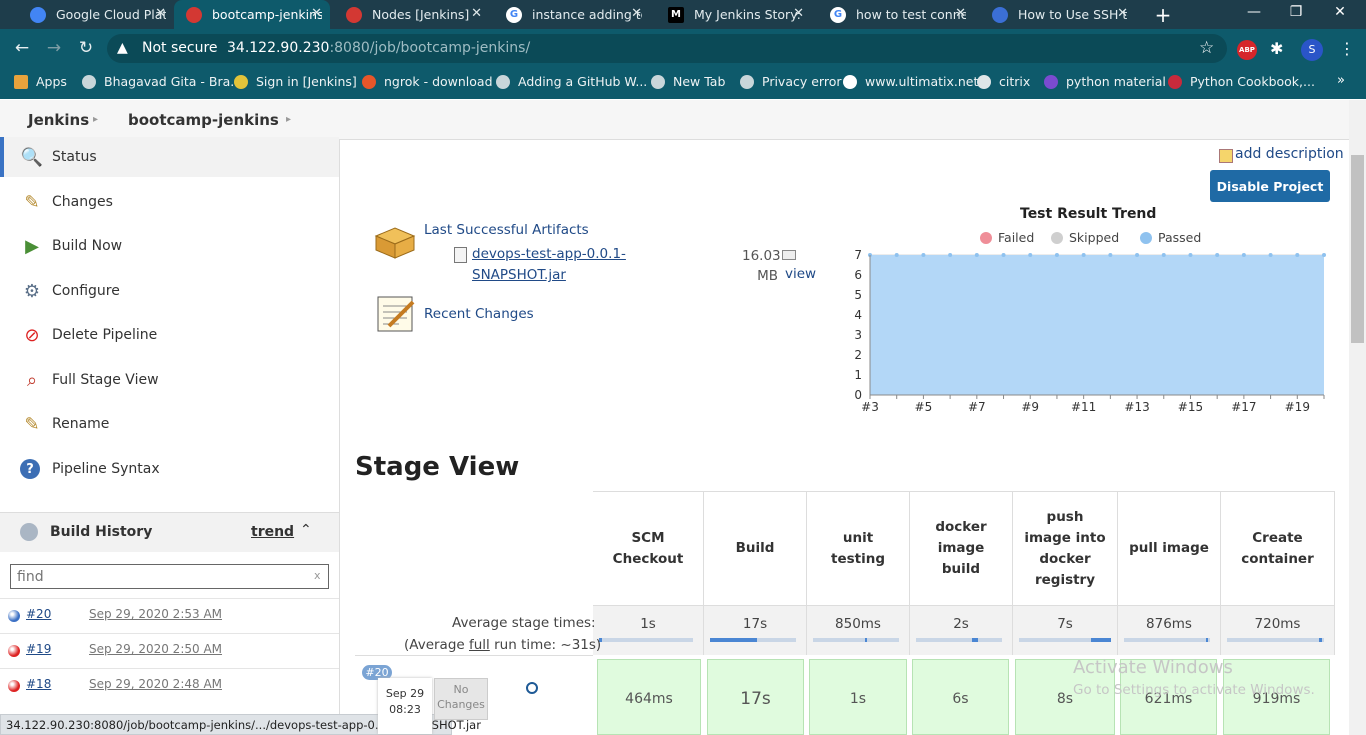 The image size is (1366, 735). Describe the element at coordinates (479, 645) in the screenshot. I see `full-run-link: full` at that location.